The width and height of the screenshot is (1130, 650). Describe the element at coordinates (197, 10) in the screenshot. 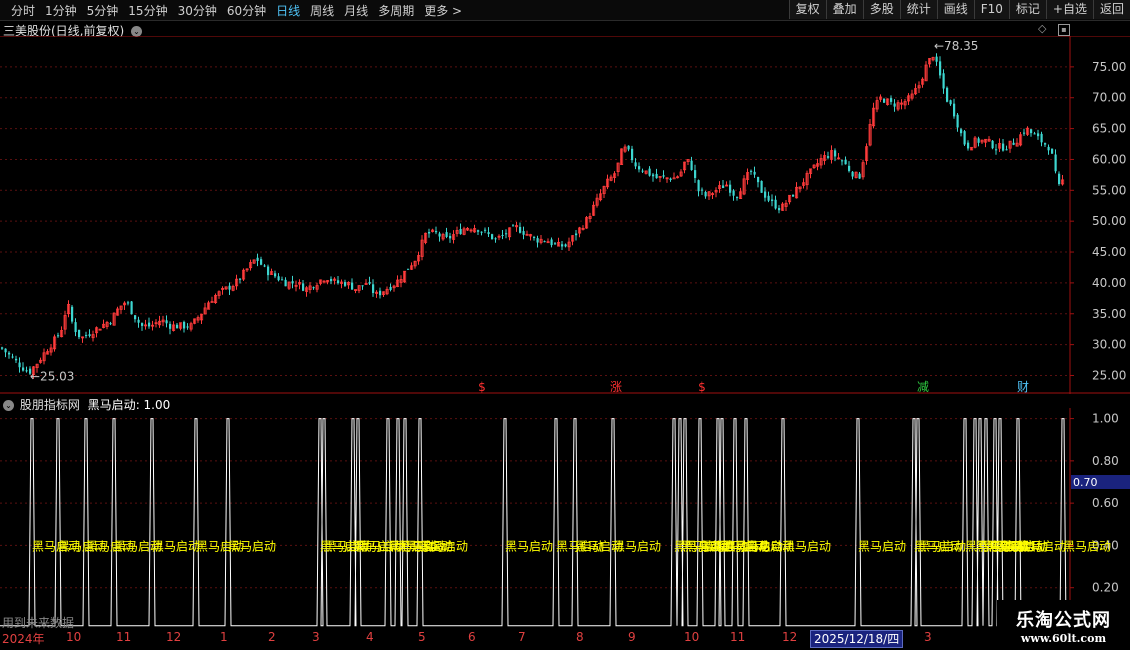

I see `period-tab-4: 30分钟` at that location.